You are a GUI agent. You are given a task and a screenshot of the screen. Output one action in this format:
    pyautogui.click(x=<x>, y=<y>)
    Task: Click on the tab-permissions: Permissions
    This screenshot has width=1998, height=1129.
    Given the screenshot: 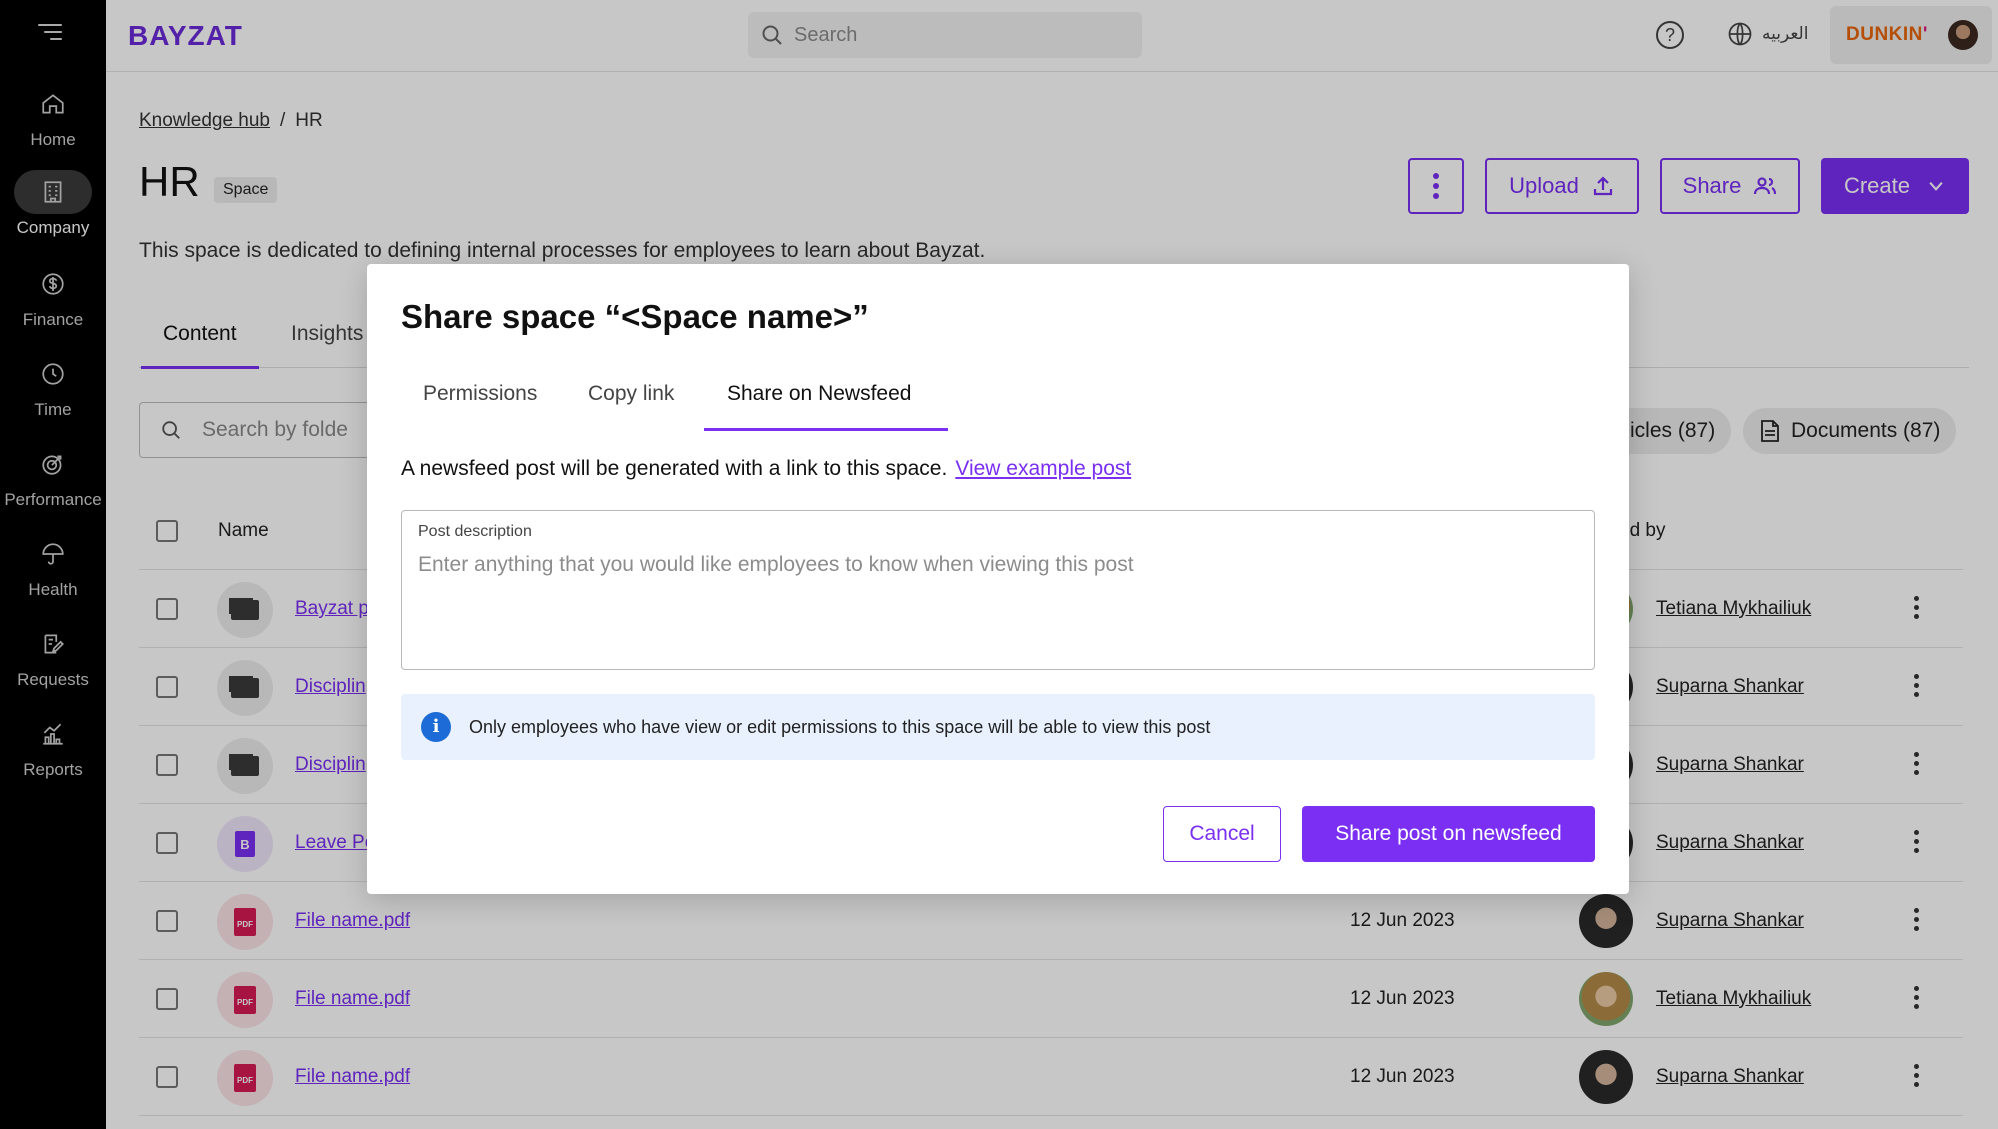 What is the action you would take?
    pyautogui.click(x=480, y=394)
    